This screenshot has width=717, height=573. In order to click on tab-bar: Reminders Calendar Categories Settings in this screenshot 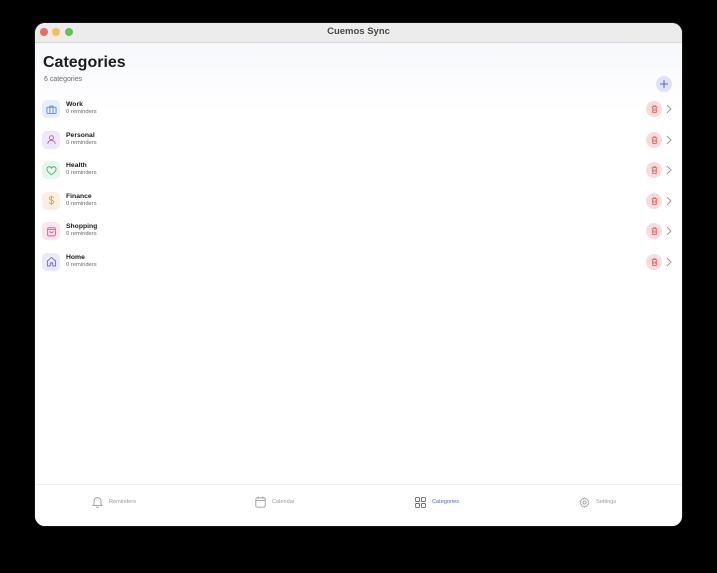, I will do `click(358, 505)`.